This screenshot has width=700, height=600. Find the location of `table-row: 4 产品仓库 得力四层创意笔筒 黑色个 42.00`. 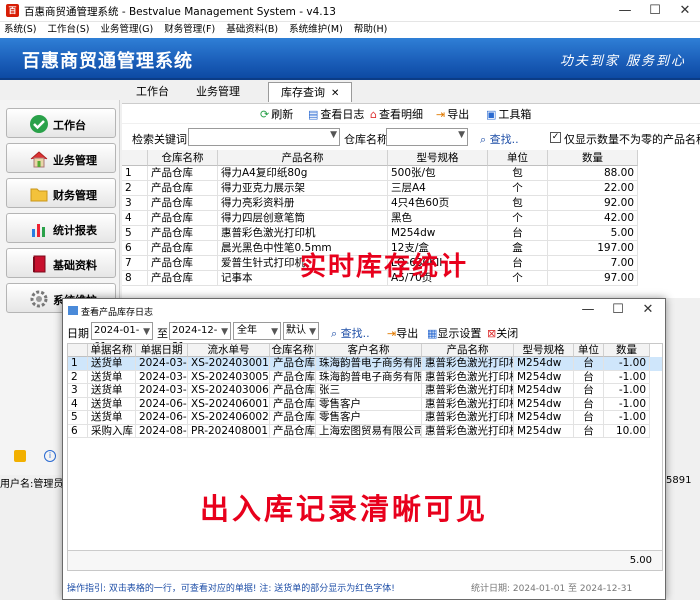

table-row: 4 产品仓库 得力四层创意笔筒 黑色个 42.00 is located at coordinates (411, 218).